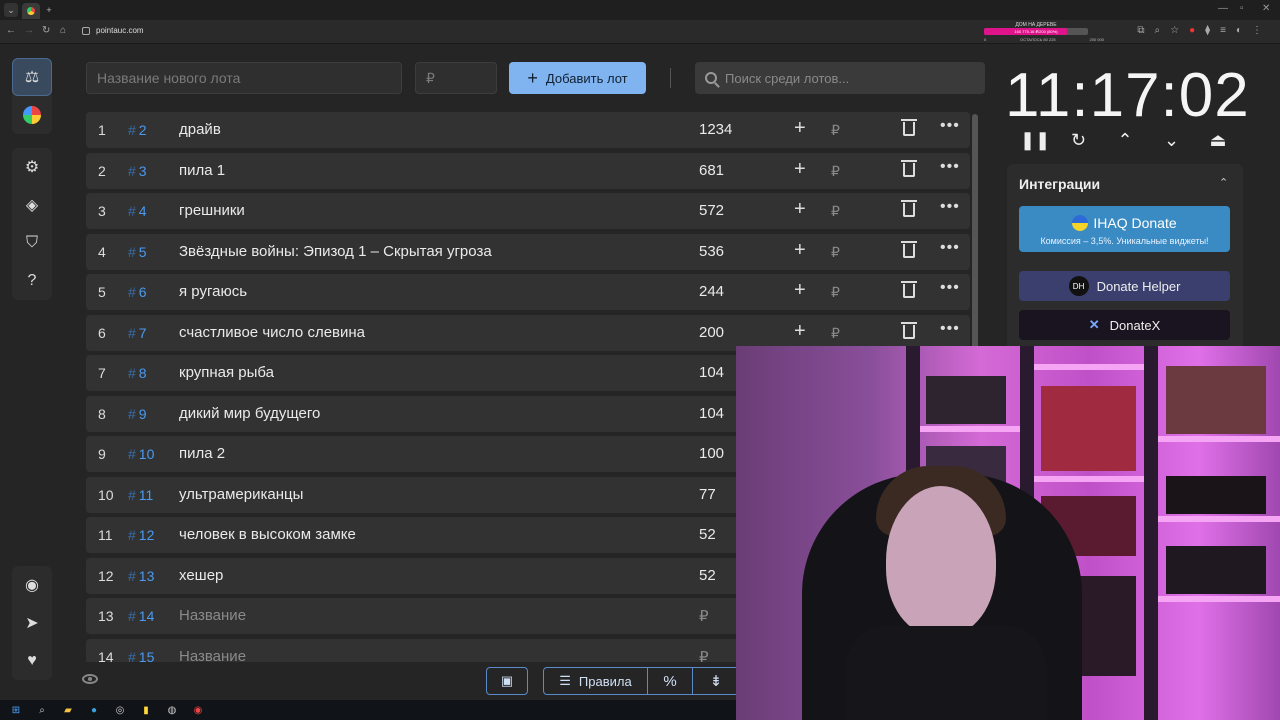 This screenshot has height=720, width=1280. What do you see at coordinates (975, 249) in the screenshot?
I see `lot-list-scrollbar` at bounding box center [975, 249].